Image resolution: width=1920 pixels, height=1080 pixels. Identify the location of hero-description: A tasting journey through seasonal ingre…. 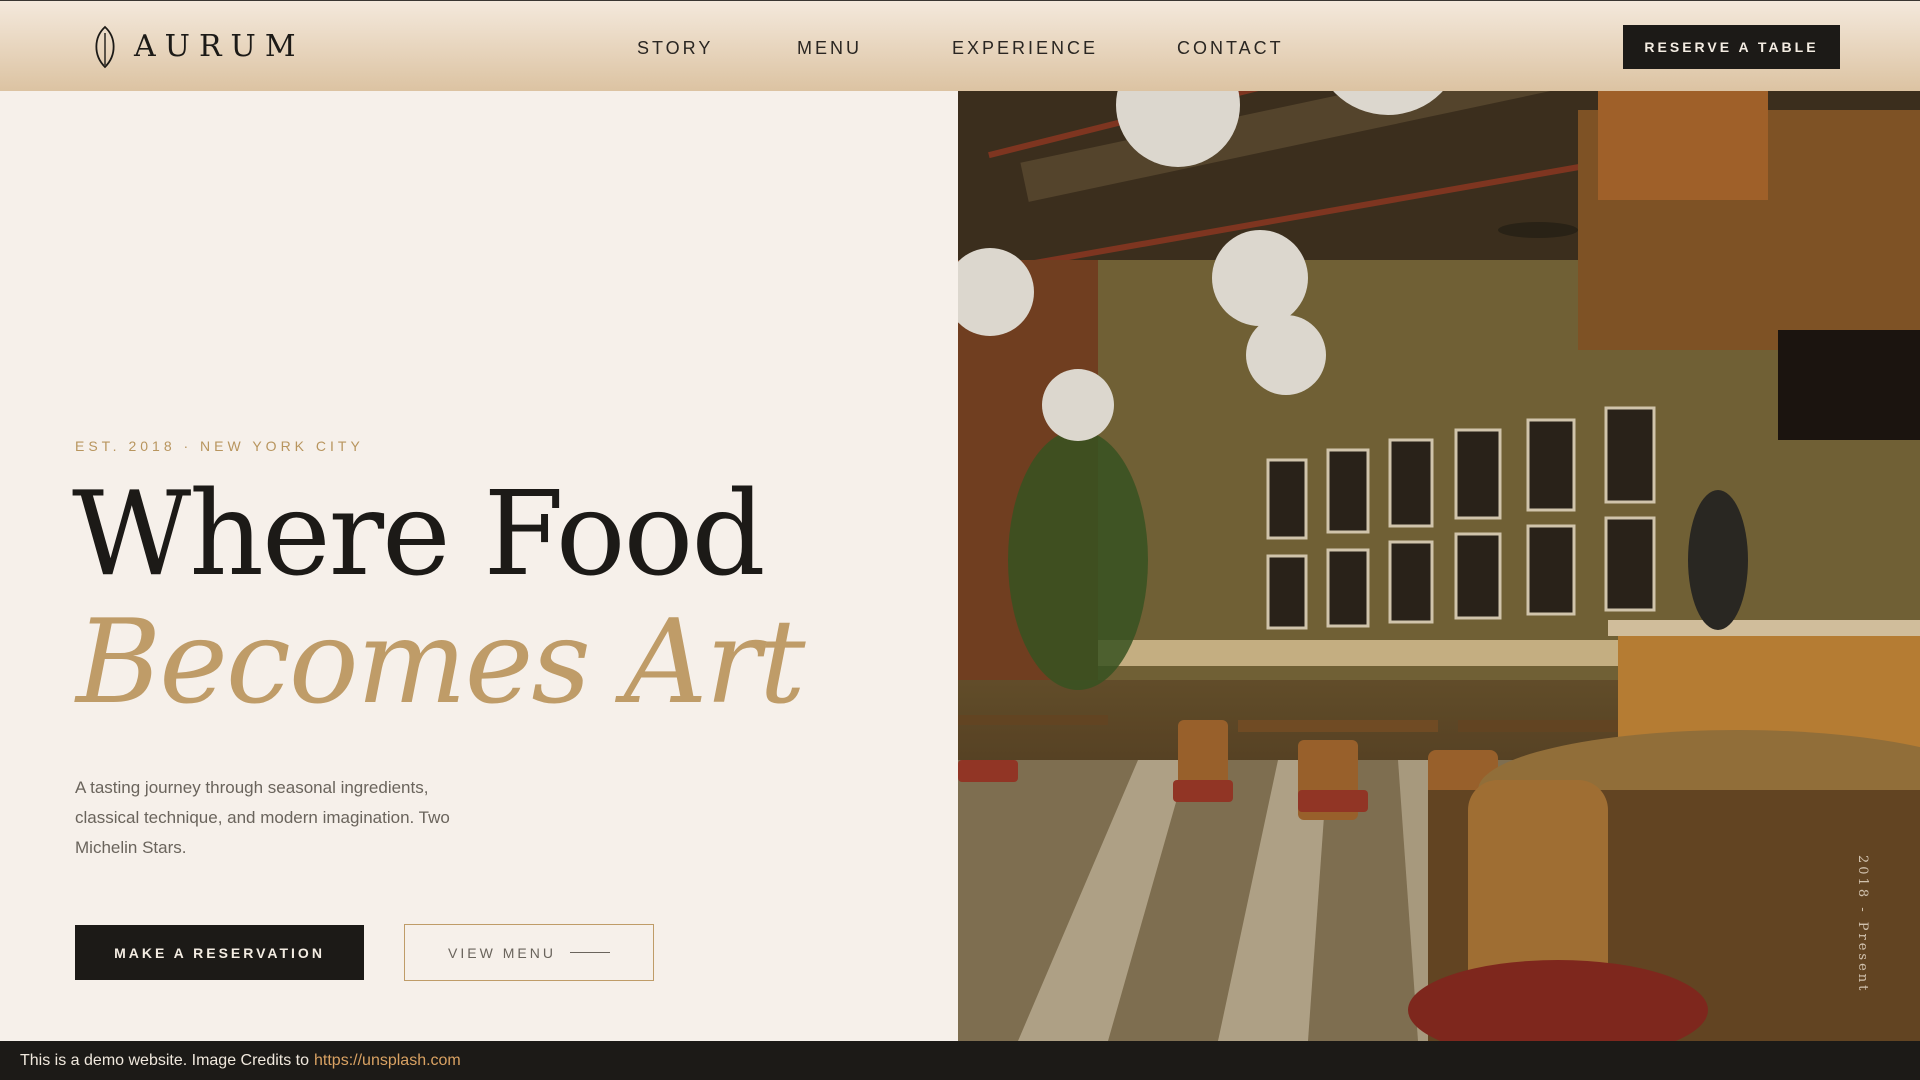
(262, 817).